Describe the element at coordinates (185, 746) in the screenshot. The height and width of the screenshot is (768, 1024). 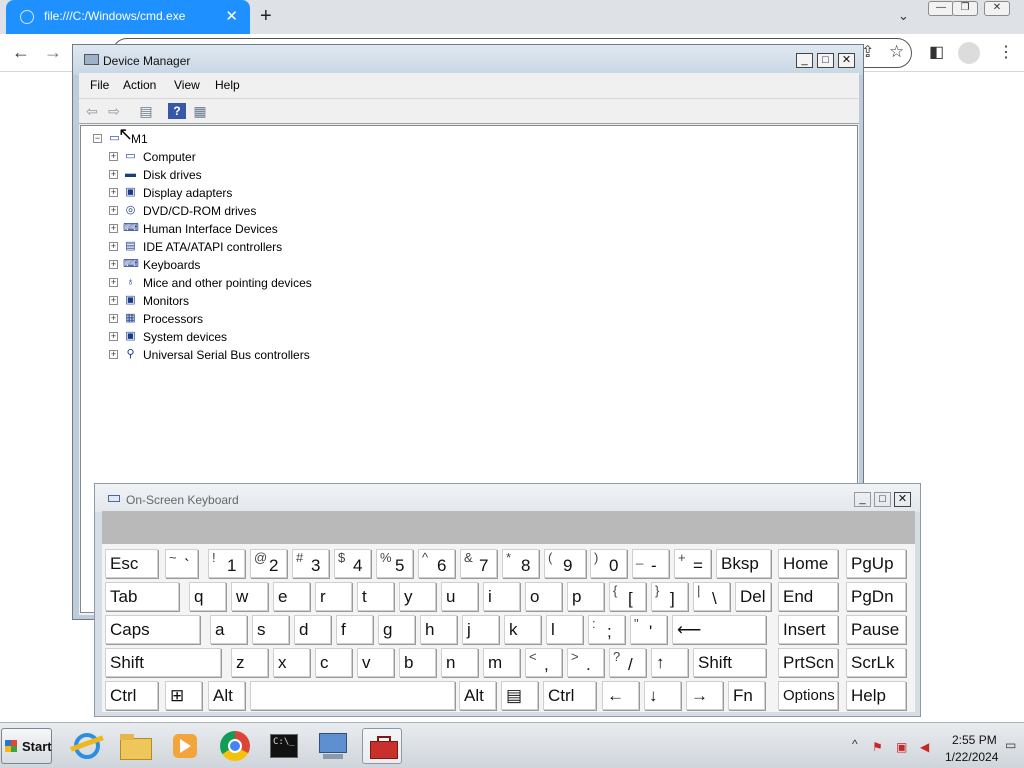
I see `media-player-icon` at that location.